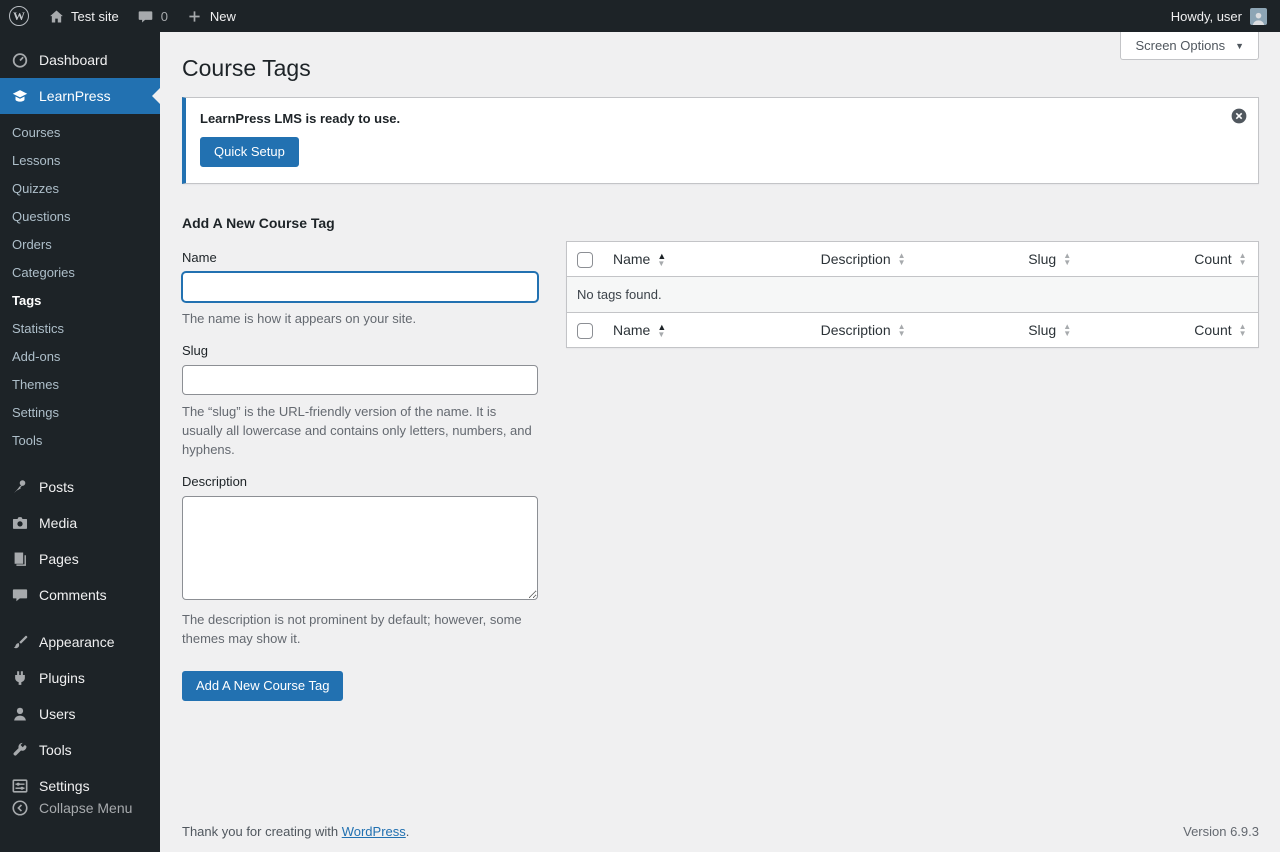 This screenshot has height=852, width=1280. Describe the element at coordinates (80, 357) in the screenshot. I see `sidebar-item-addons: Add-ons` at that location.